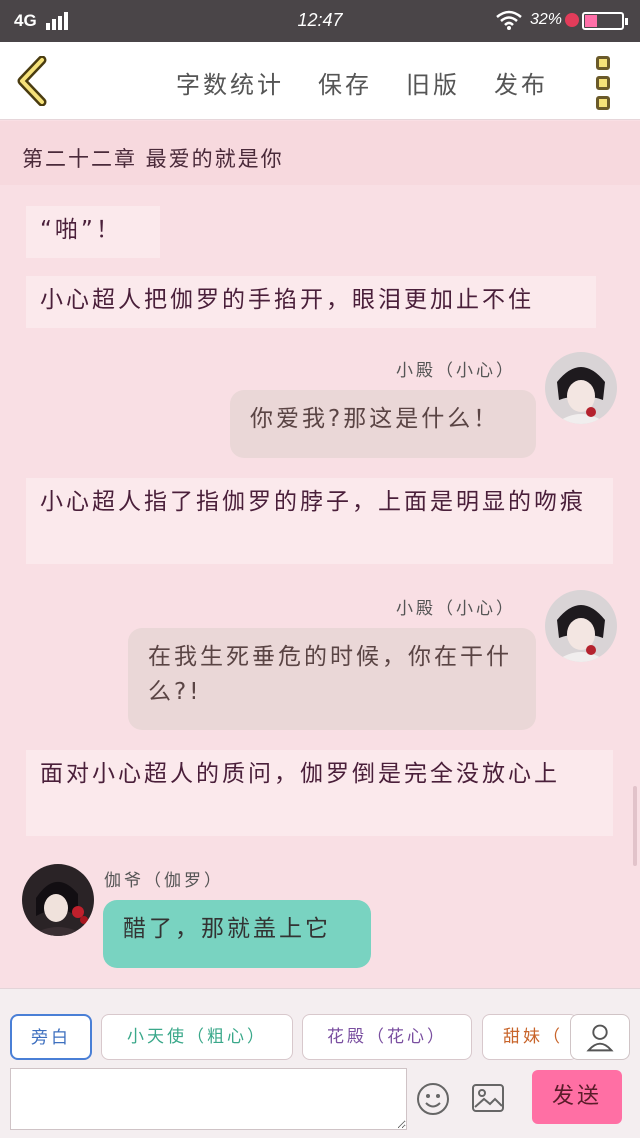  I want to click on chapter-header: 第二十二章 最爱的就是你, so click(320, 153).